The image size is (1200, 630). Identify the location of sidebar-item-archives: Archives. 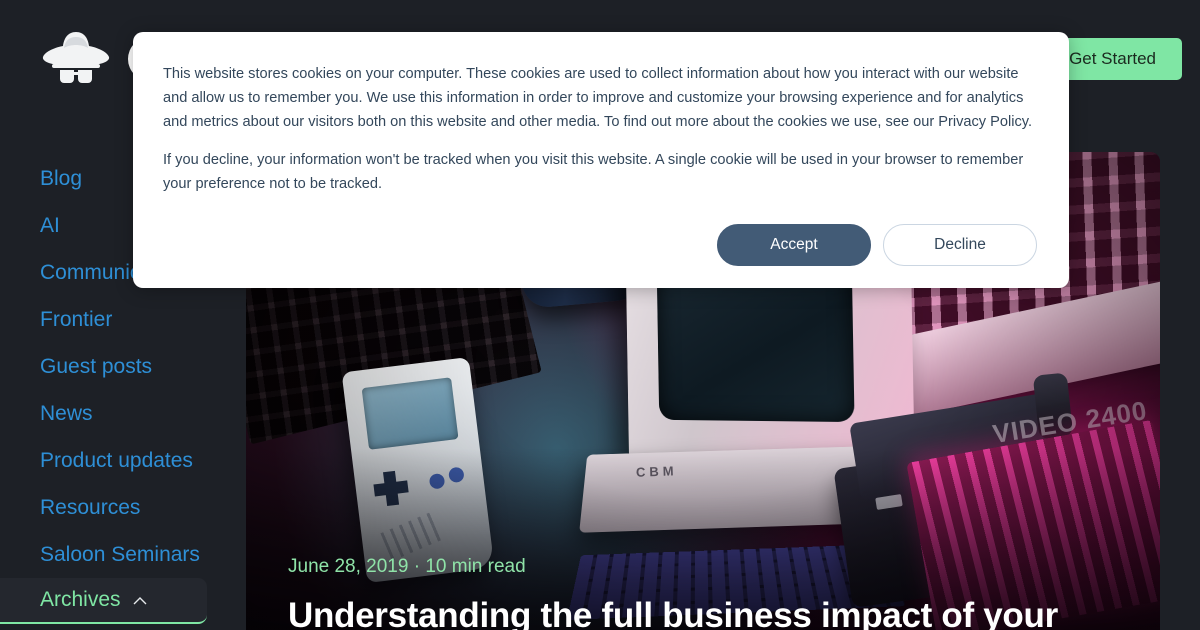
(103, 601).